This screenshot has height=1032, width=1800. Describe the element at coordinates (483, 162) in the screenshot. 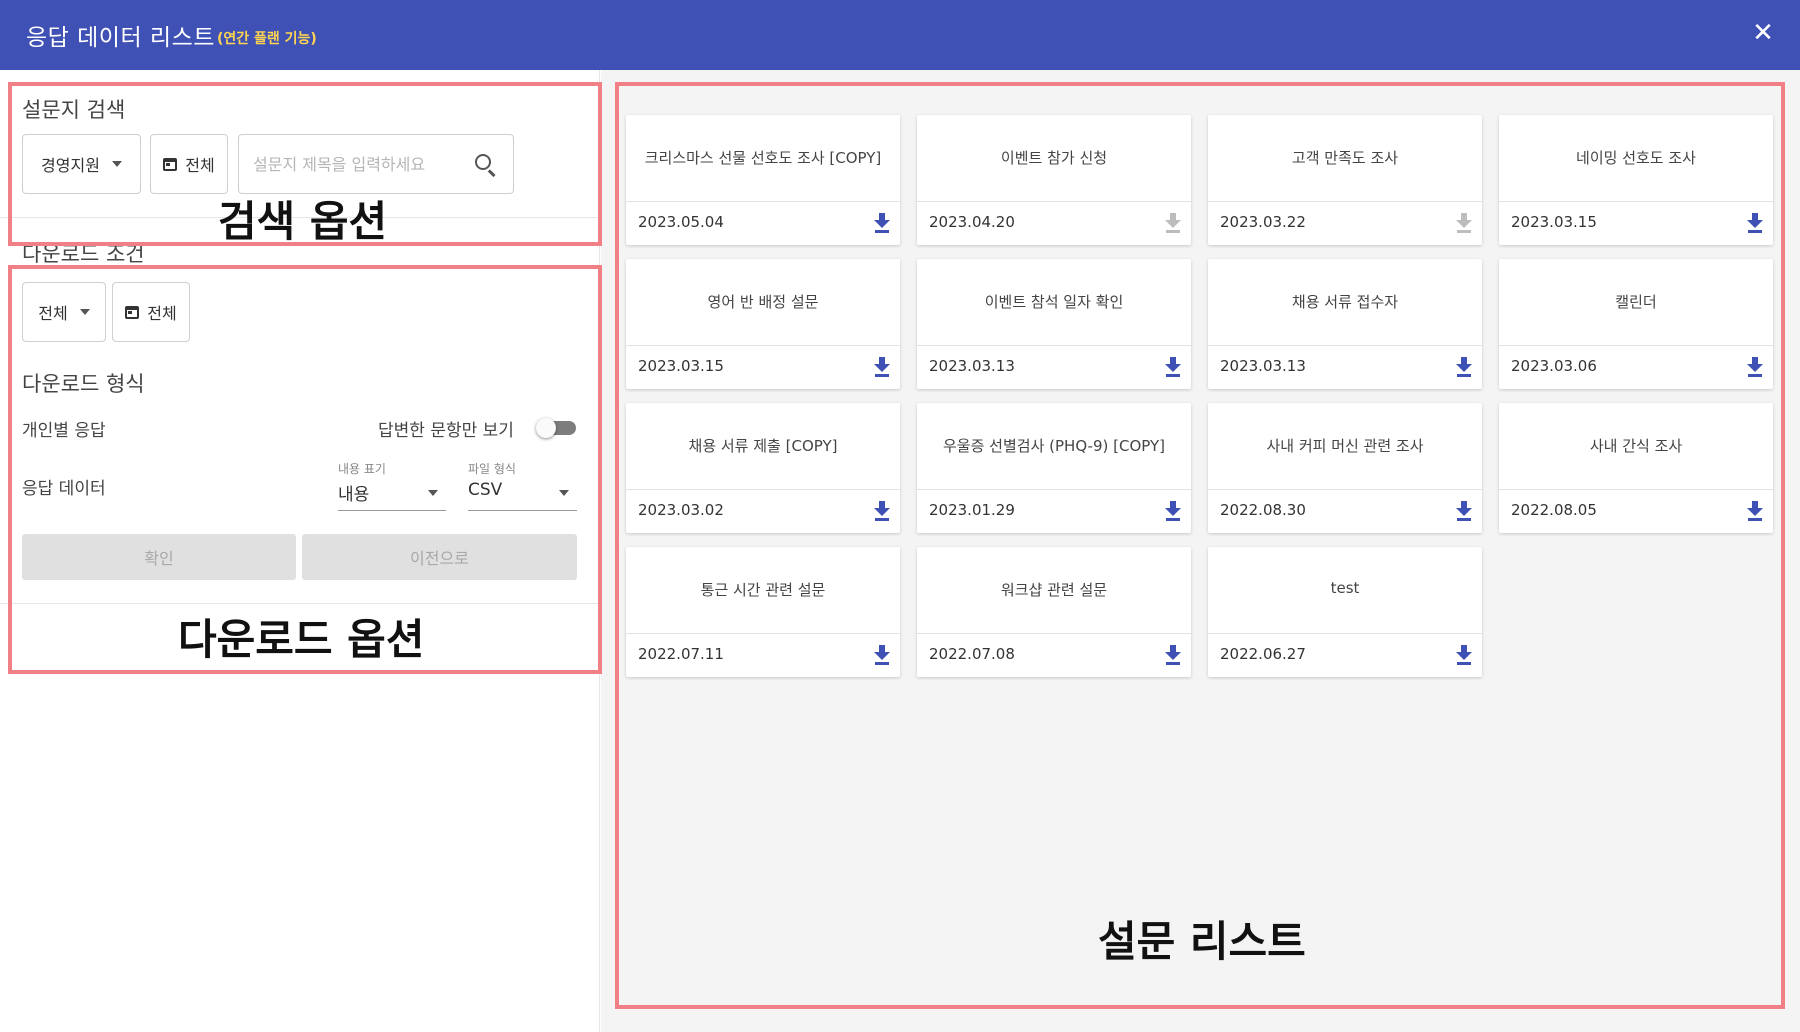

I see `search-icon` at that location.